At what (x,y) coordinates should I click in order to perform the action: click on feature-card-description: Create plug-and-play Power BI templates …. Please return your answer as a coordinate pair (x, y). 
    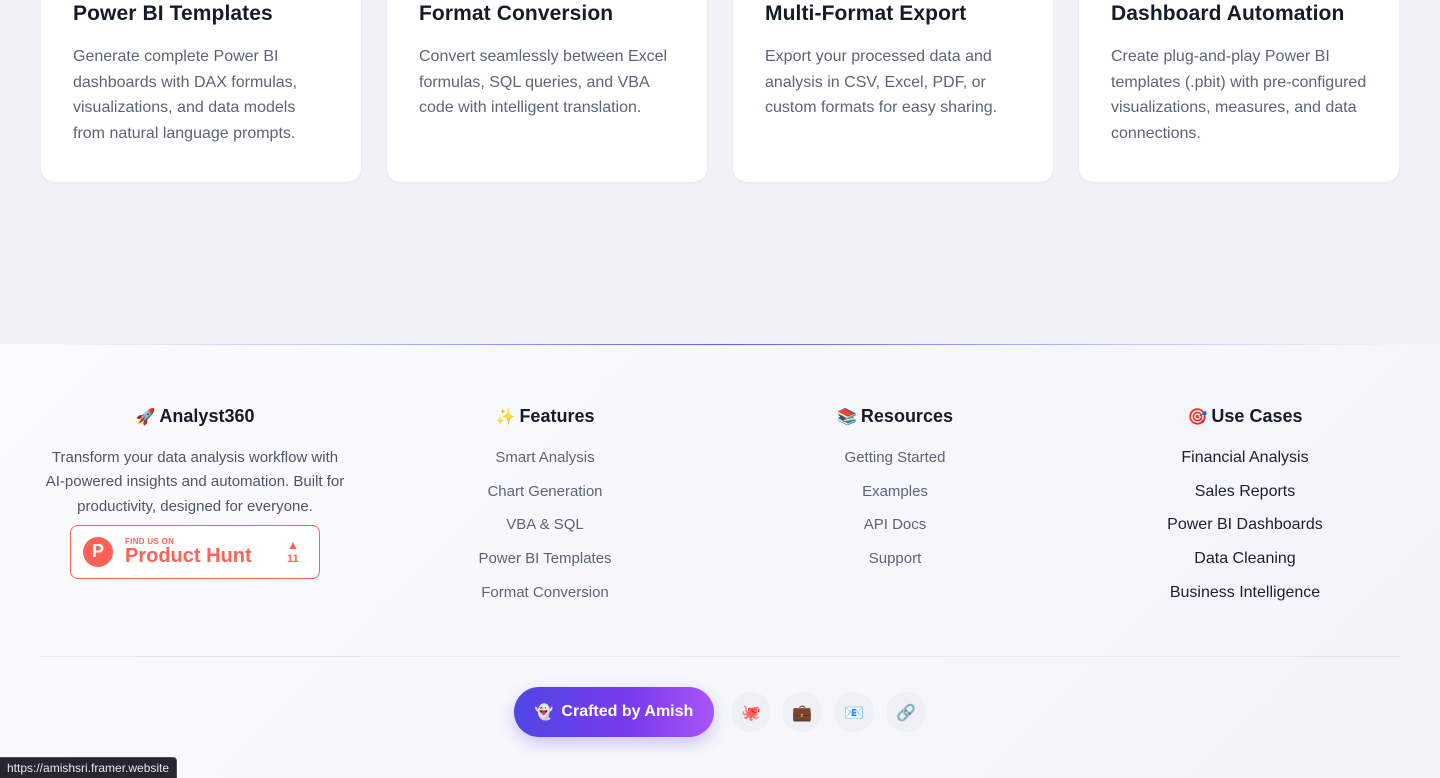
    Looking at the image, I should click on (1239, 95).